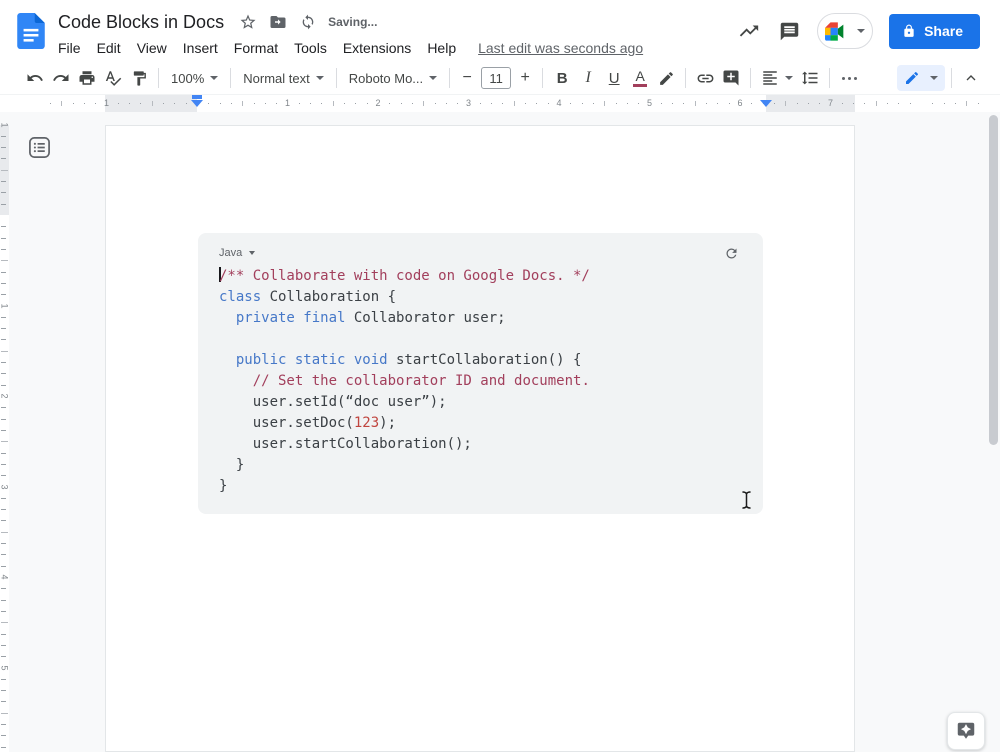 The image size is (1000, 752). What do you see at coordinates (248, 22) in the screenshot?
I see `star-icon` at bounding box center [248, 22].